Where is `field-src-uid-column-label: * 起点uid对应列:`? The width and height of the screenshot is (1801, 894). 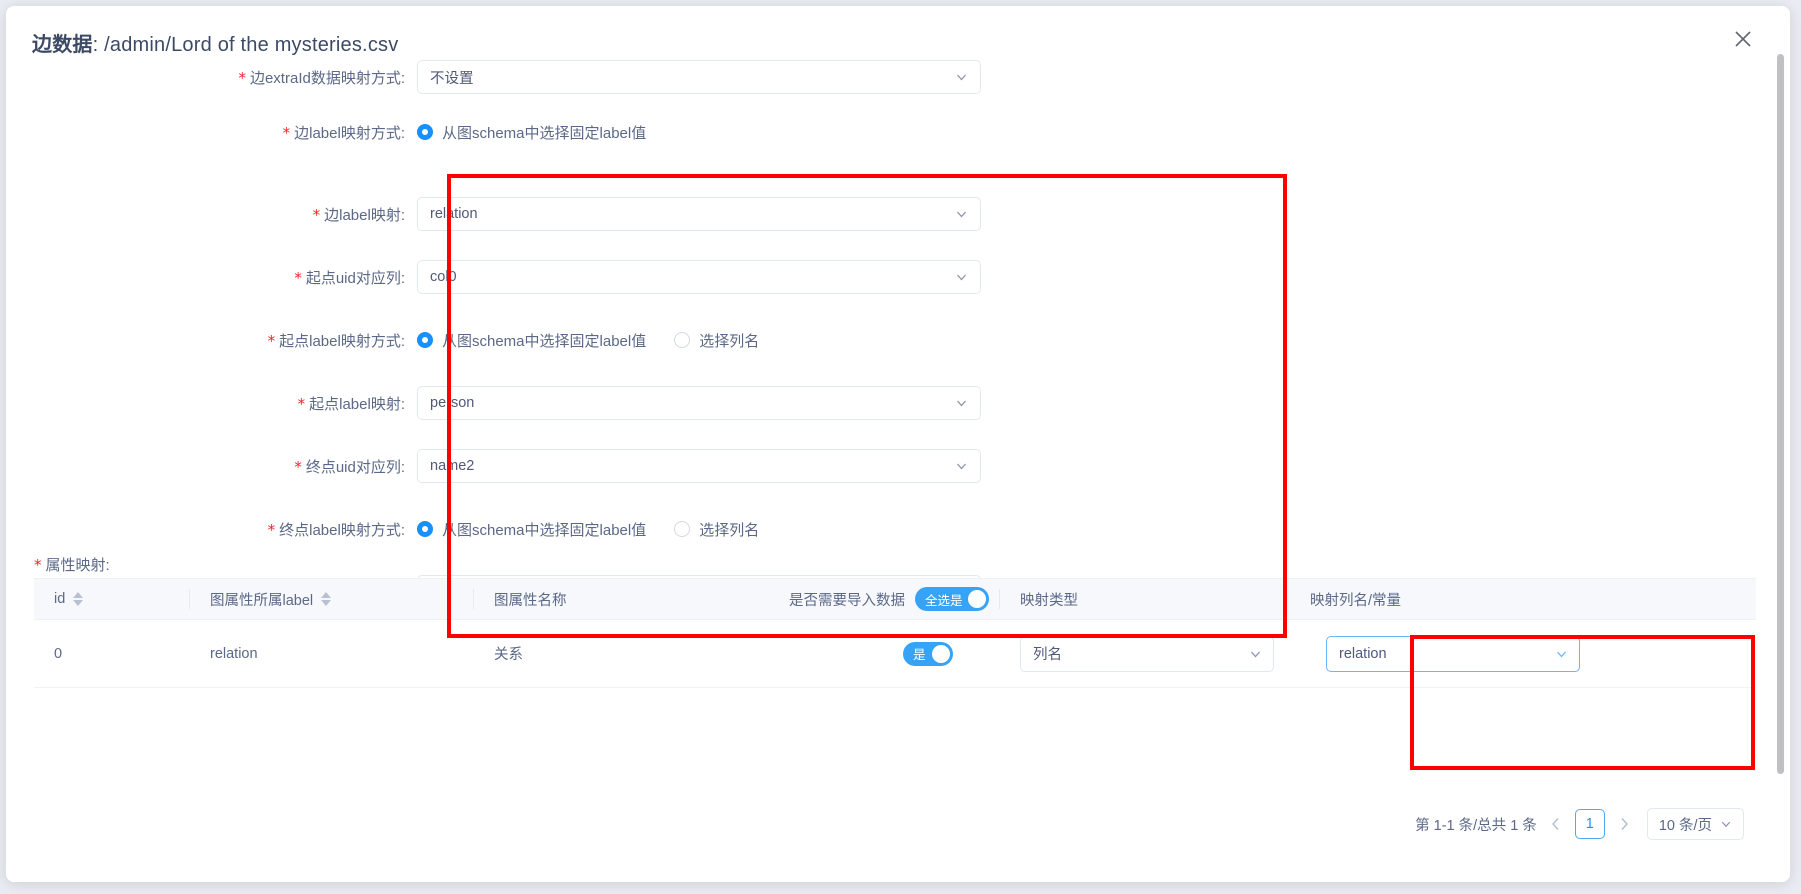
field-src-uid-column-label: * 起点uid对应列: is located at coordinates (307, 277).